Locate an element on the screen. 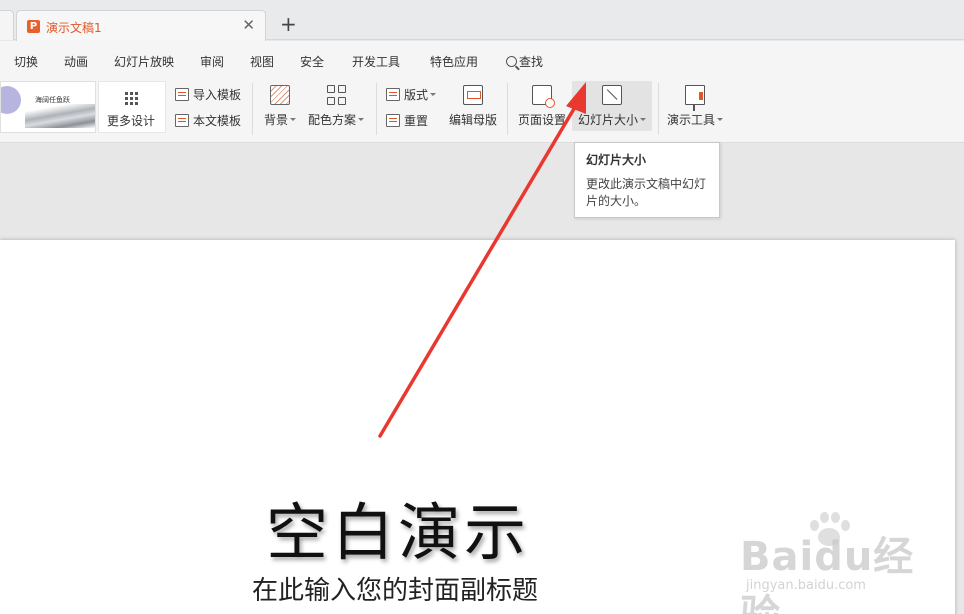 The image size is (964, 614). template-thumbnail: 海阔任鱼跃 is located at coordinates (48, 107).